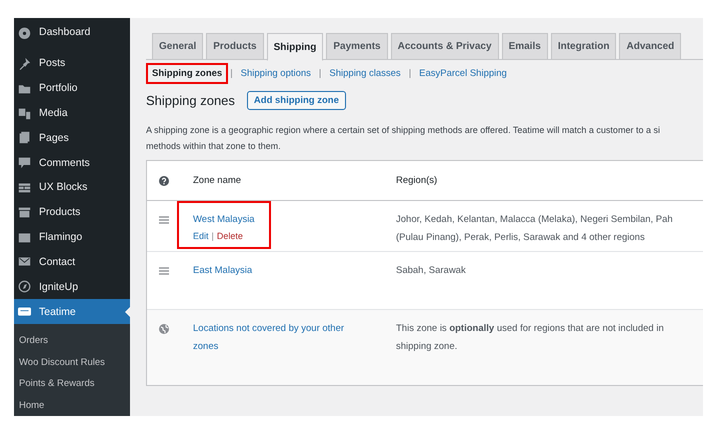 The image size is (717, 431). What do you see at coordinates (201, 236) in the screenshot?
I see `row-action-link: Edit` at bounding box center [201, 236].